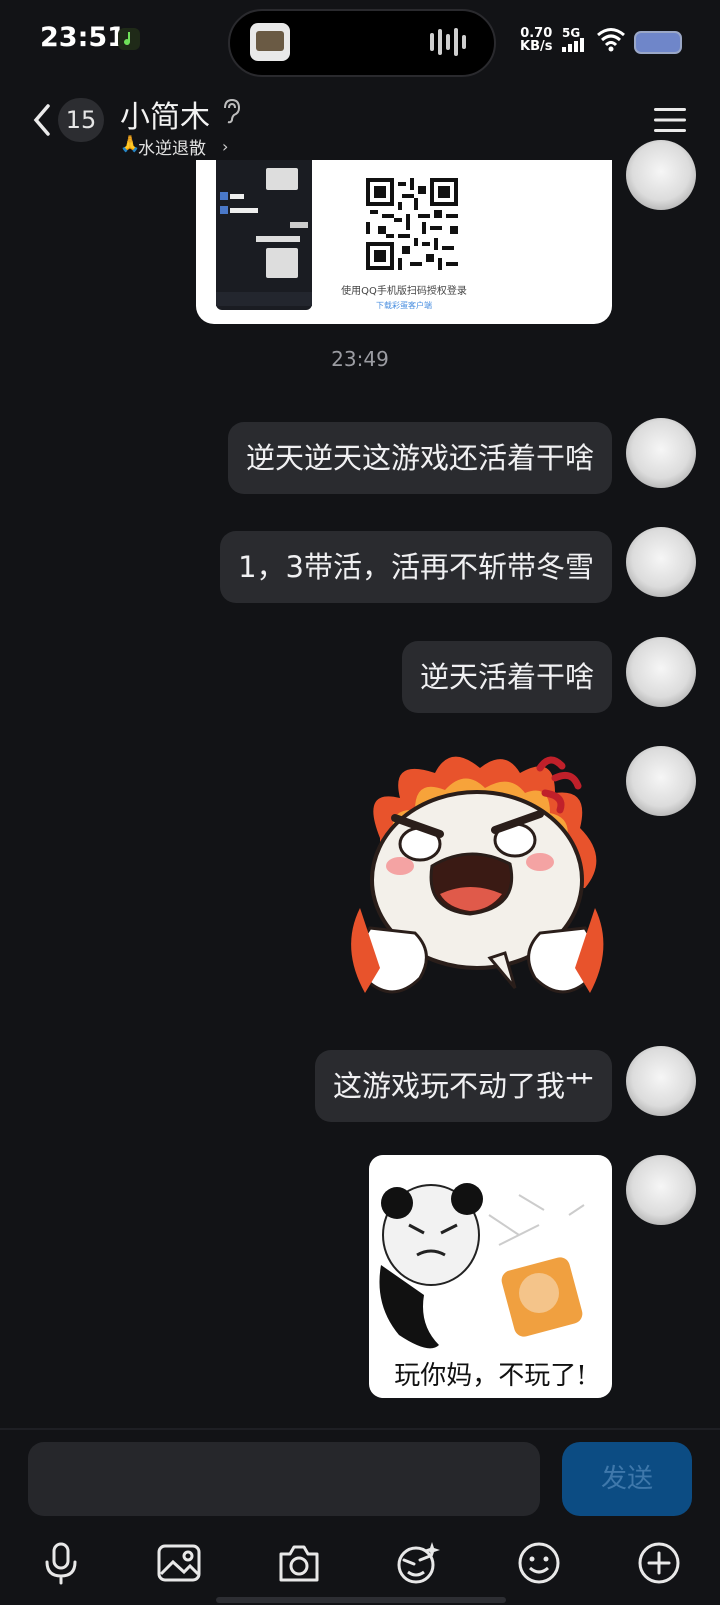 The height and width of the screenshot is (1605, 720). Describe the element at coordinates (179, 1563) in the screenshot. I see `image-icon` at that location.